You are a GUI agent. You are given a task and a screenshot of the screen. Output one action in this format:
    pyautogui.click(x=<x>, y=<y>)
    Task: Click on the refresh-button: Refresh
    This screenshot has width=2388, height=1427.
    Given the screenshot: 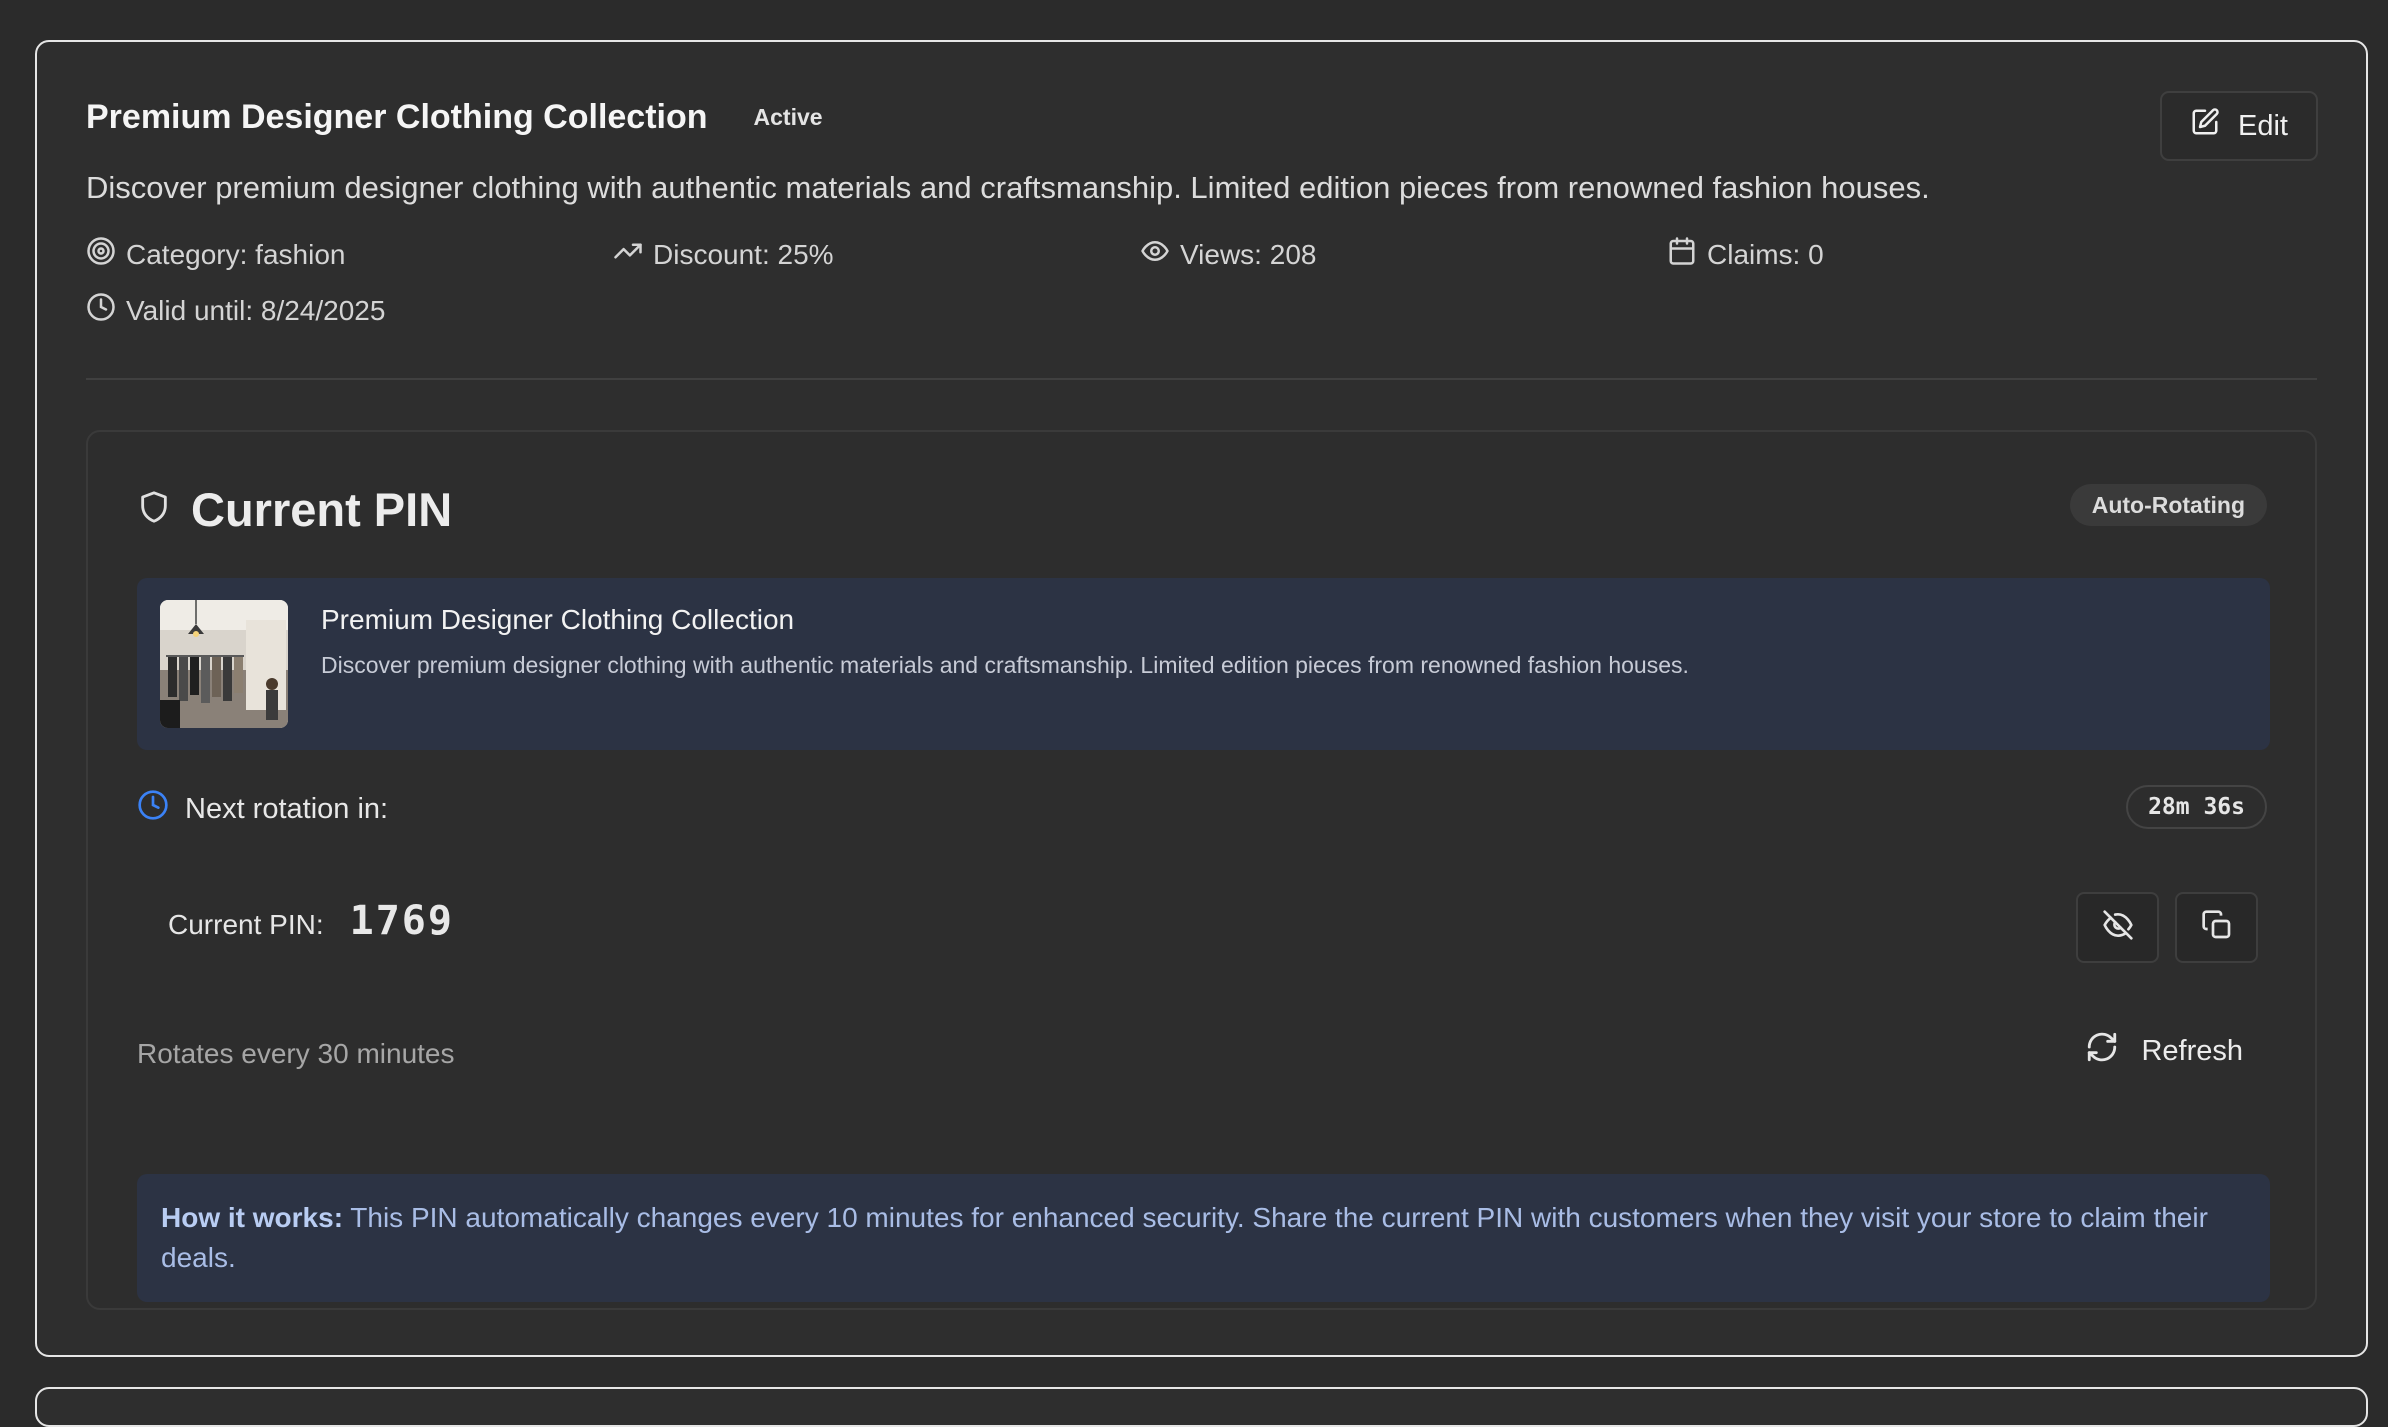 What is the action you would take?
    pyautogui.click(x=2164, y=1051)
    